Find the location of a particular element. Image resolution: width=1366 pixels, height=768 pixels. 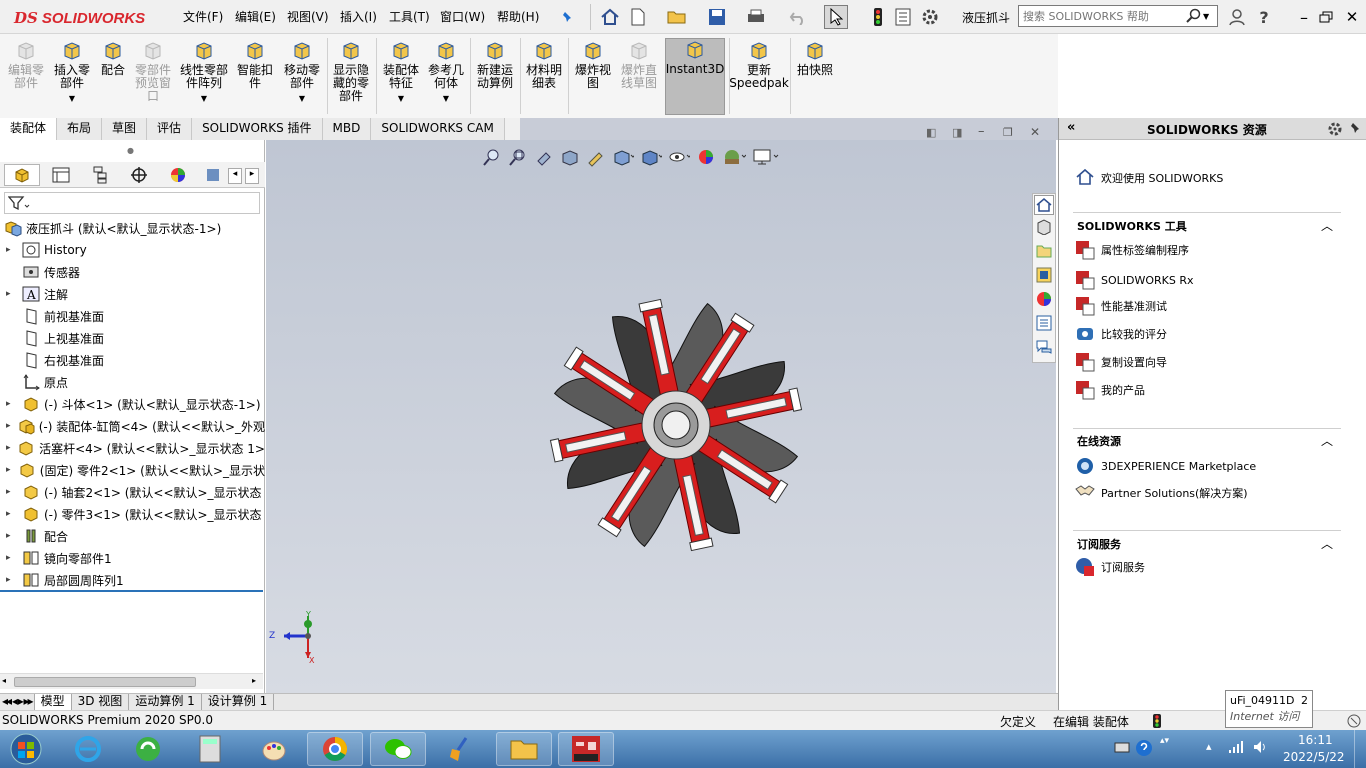

linear-pattern-button: 线性零部 件阵列 ▼ is located at coordinates (204, 78).